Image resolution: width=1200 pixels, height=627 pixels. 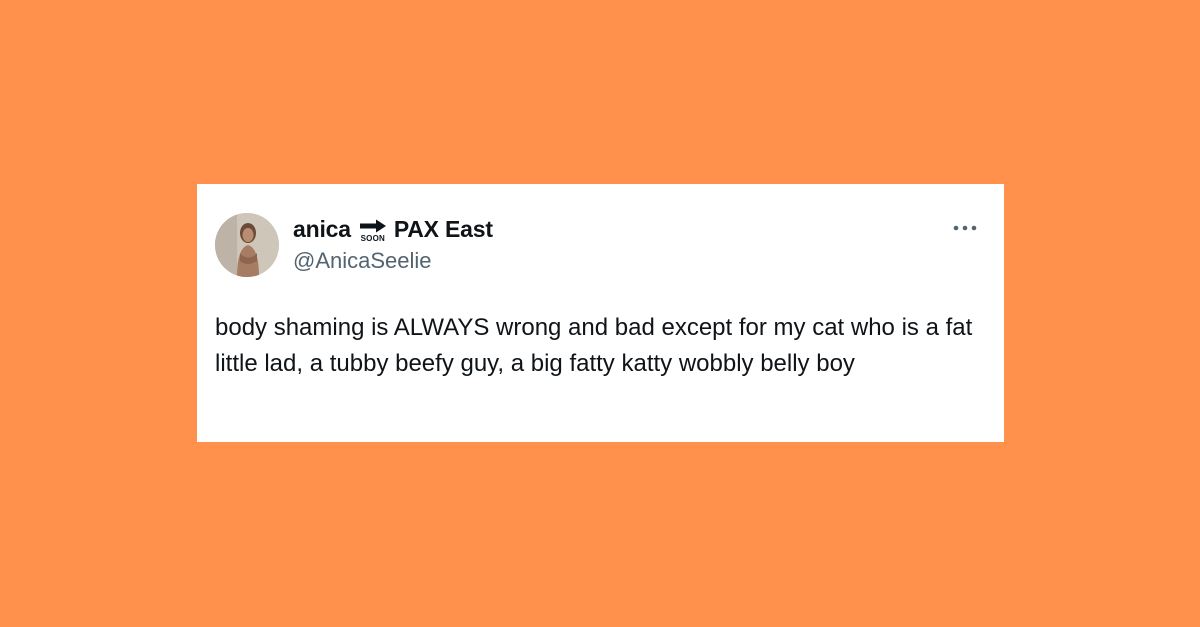 I want to click on more-options-button, so click(x=965, y=228).